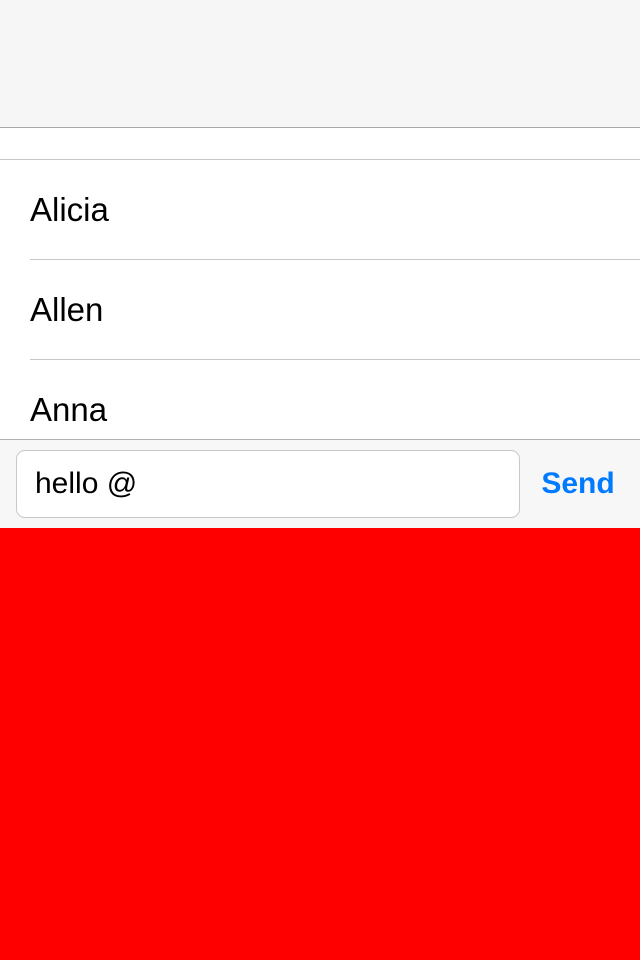  Describe the element at coordinates (69, 209) in the screenshot. I see `mention-item-label: Alicia` at that location.